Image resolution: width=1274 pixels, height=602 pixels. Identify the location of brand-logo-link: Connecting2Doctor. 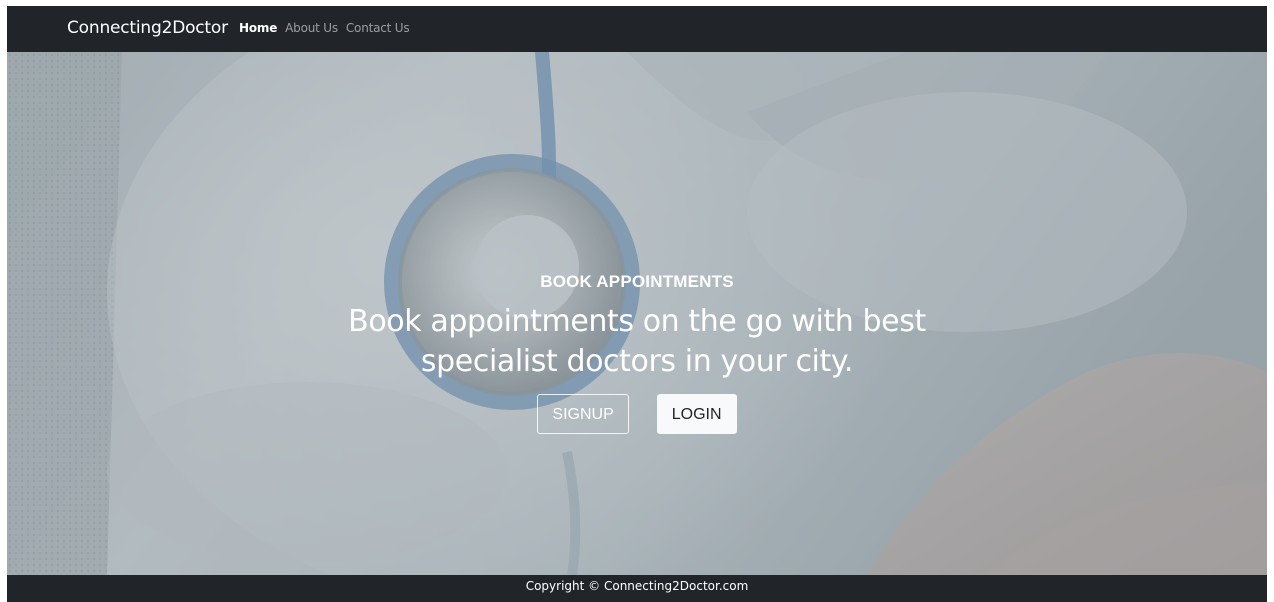
(147, 28).